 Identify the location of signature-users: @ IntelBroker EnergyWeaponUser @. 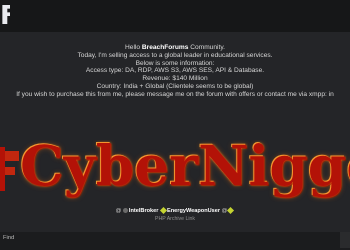
(175, 210).